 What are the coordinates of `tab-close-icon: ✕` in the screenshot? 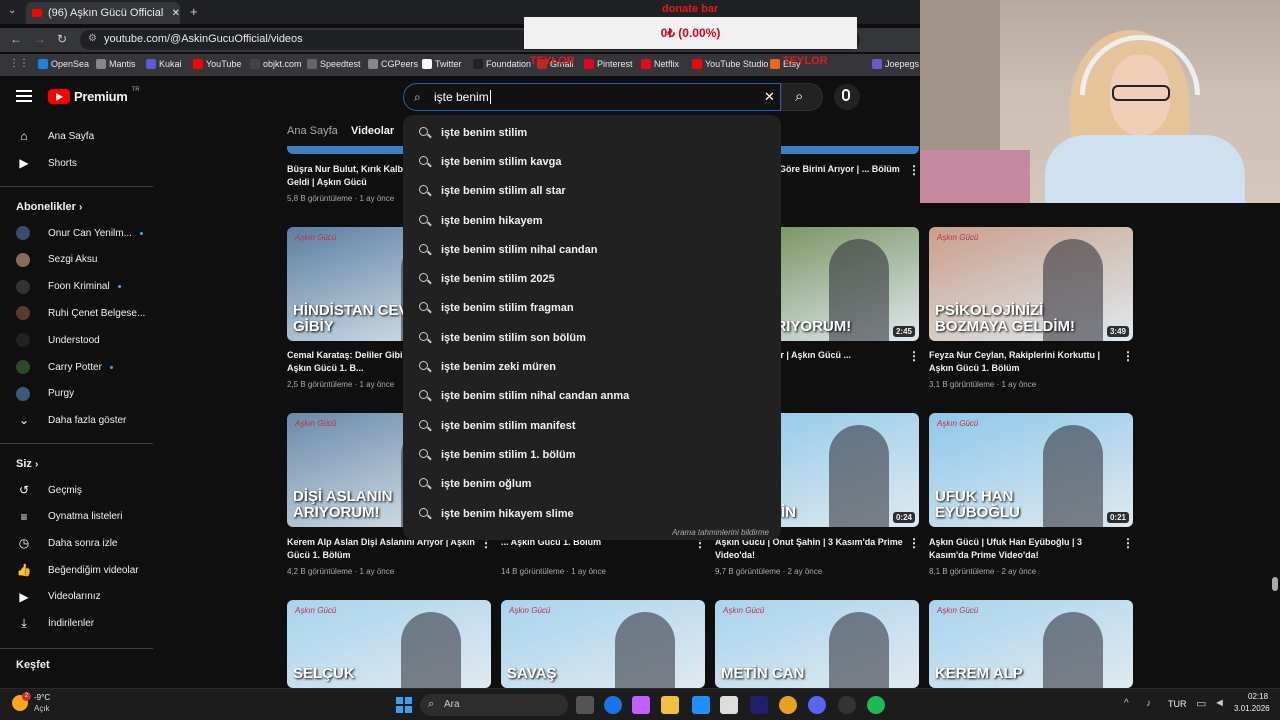 It's located at (176, 13).